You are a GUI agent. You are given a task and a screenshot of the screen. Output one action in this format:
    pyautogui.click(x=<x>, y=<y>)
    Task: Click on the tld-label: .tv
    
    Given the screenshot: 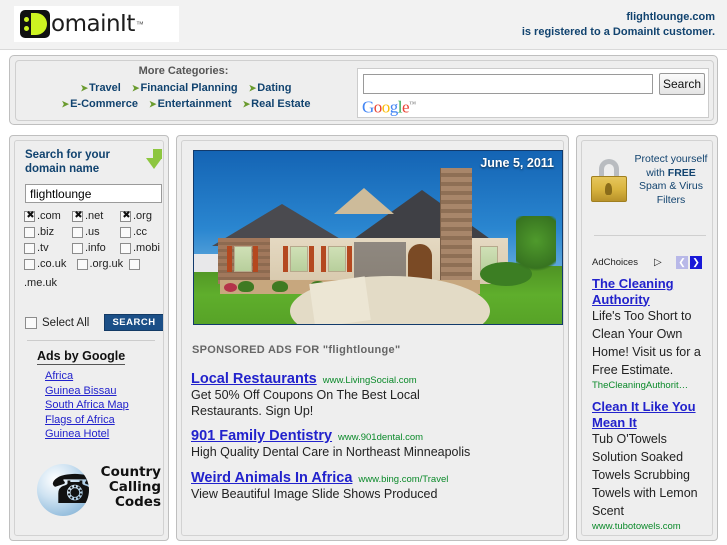 What is the action you would take?
    pyautogui.click(x=43, y=248)
    